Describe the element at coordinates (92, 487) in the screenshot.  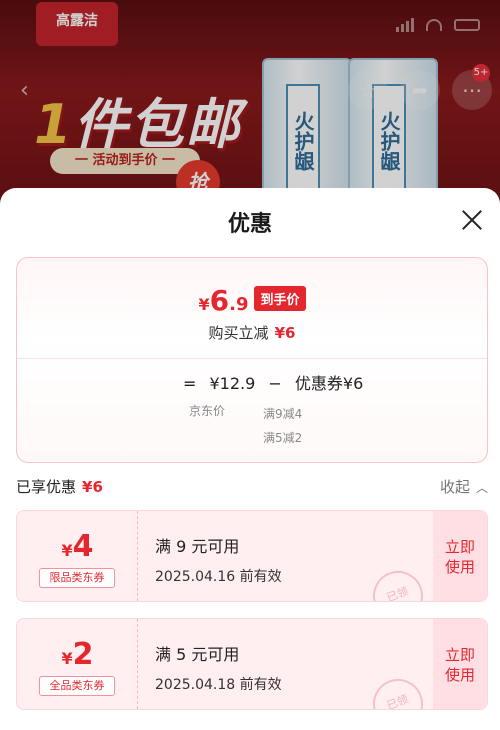
I see `enjoyed-value: ¥6` at that location.